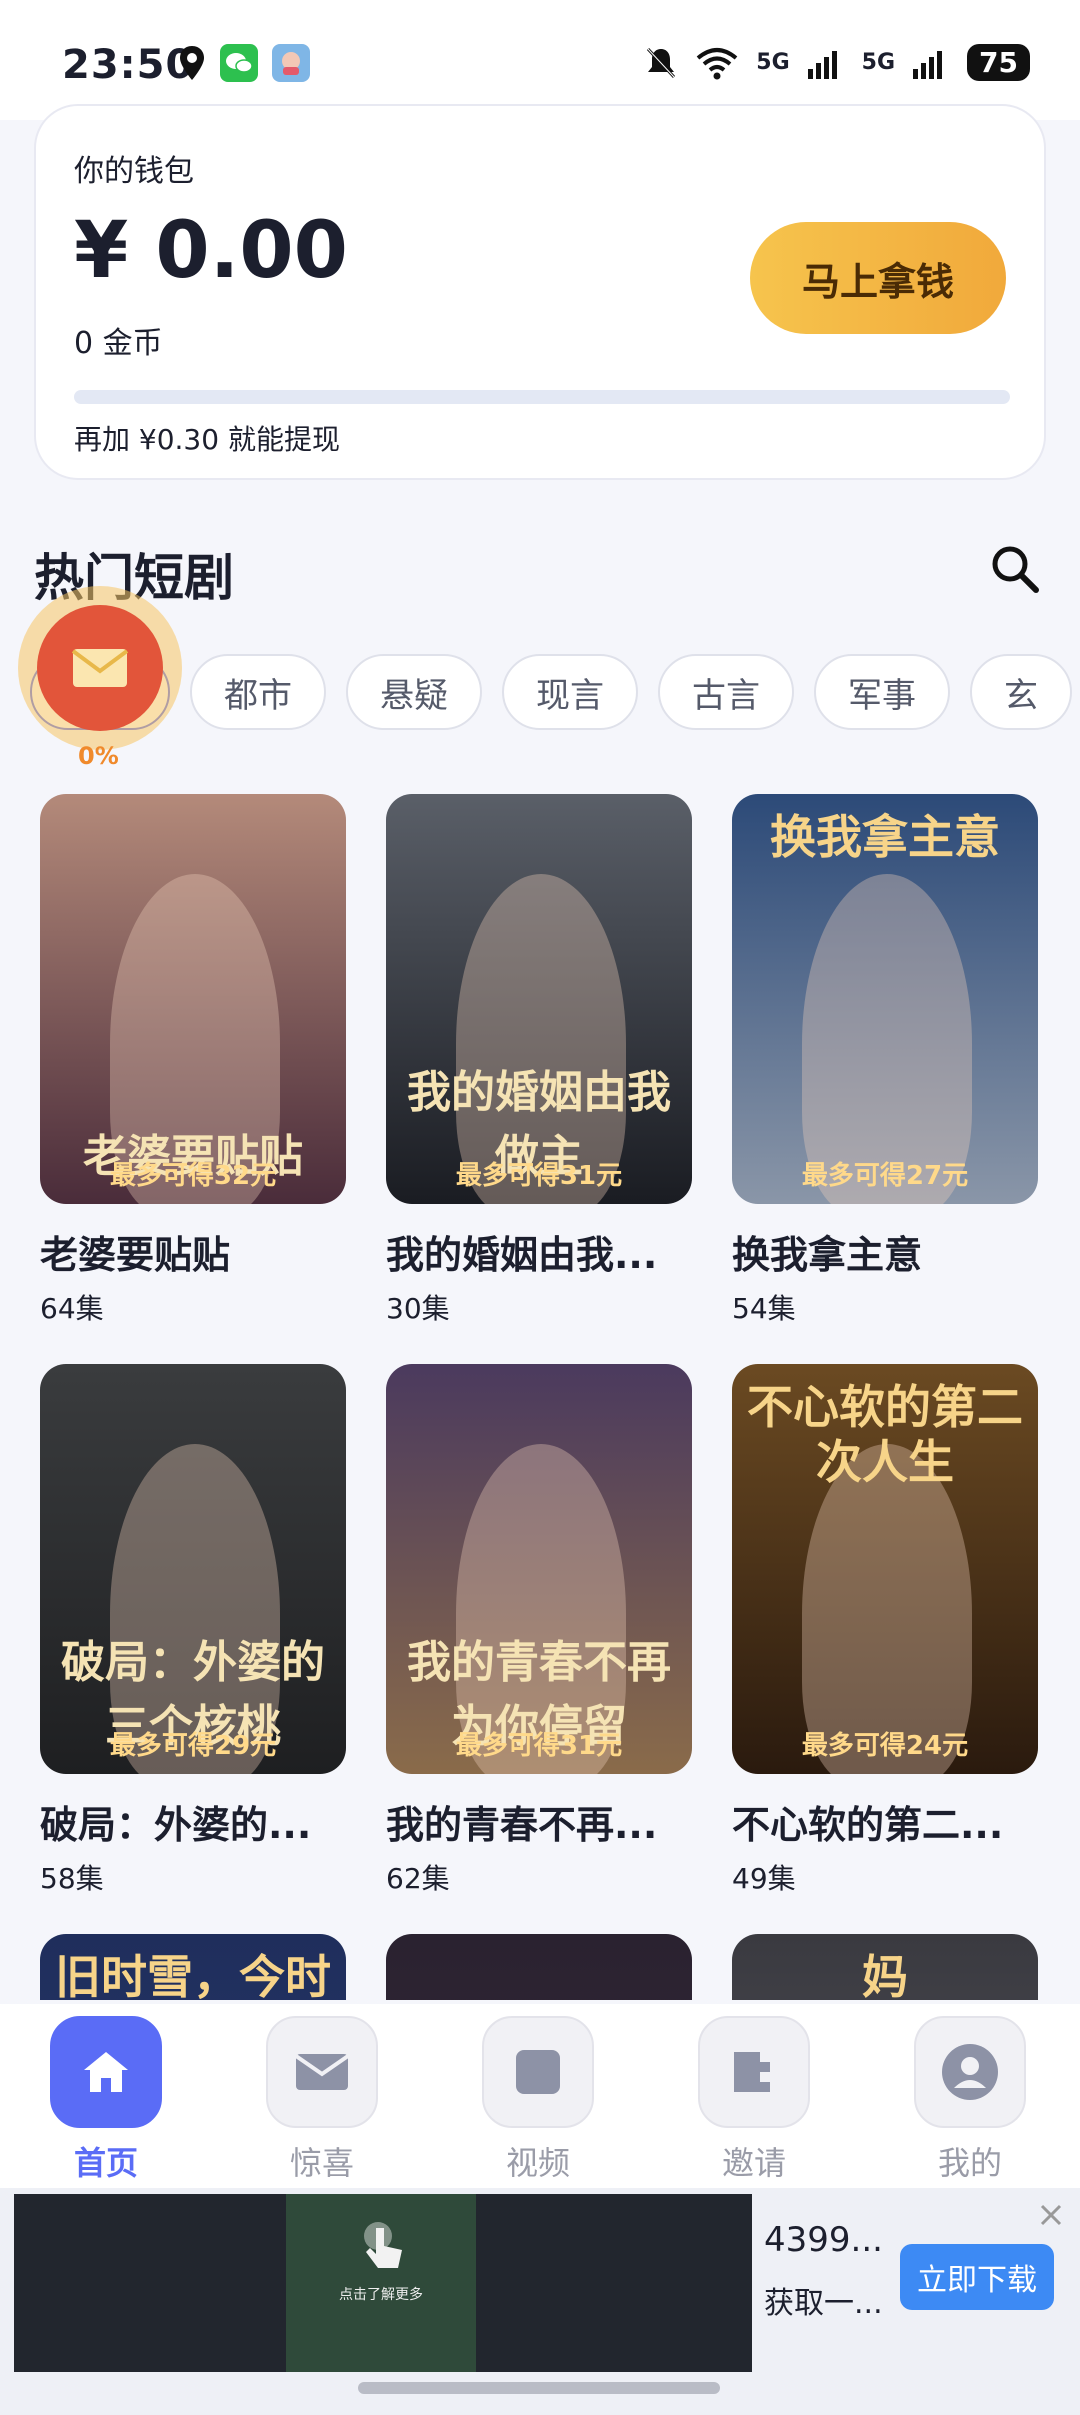 The width and height of the screenshot is (1080, 2415). I want to click on status-notification-icons, so click(244, 63).